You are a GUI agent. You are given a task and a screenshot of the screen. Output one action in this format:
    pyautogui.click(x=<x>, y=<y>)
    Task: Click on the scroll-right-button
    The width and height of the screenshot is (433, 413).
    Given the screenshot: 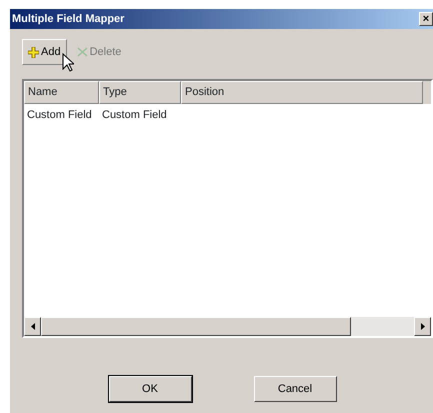 What is the action you would take?
    pyautogui.click(x=422, y=326)
    